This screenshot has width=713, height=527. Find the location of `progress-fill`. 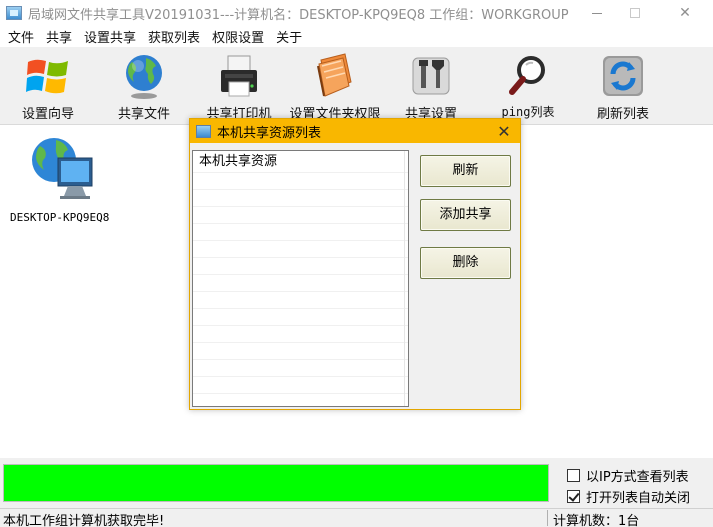

progress-fill is located at coordinates (276, 483).